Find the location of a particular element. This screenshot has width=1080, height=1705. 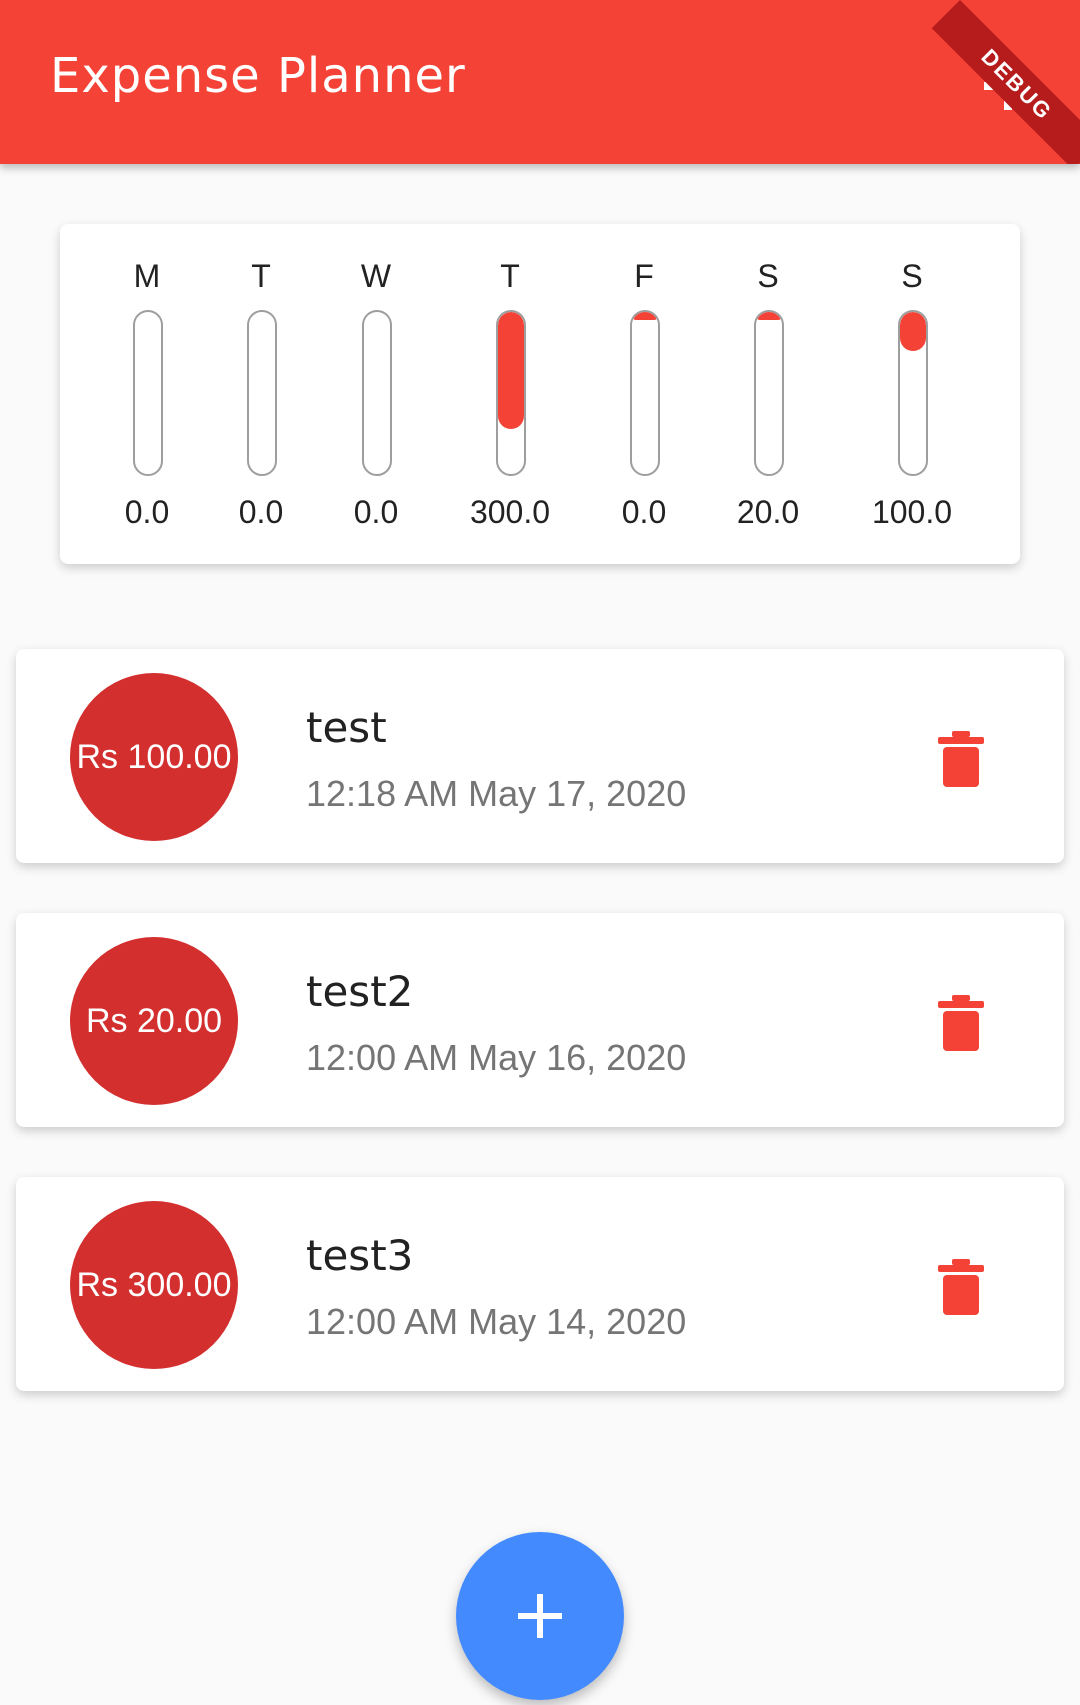

transaction-card: Rs 20.00 test2 12:00 AM May 16, 2020 is located at coordinates (540, 1020).